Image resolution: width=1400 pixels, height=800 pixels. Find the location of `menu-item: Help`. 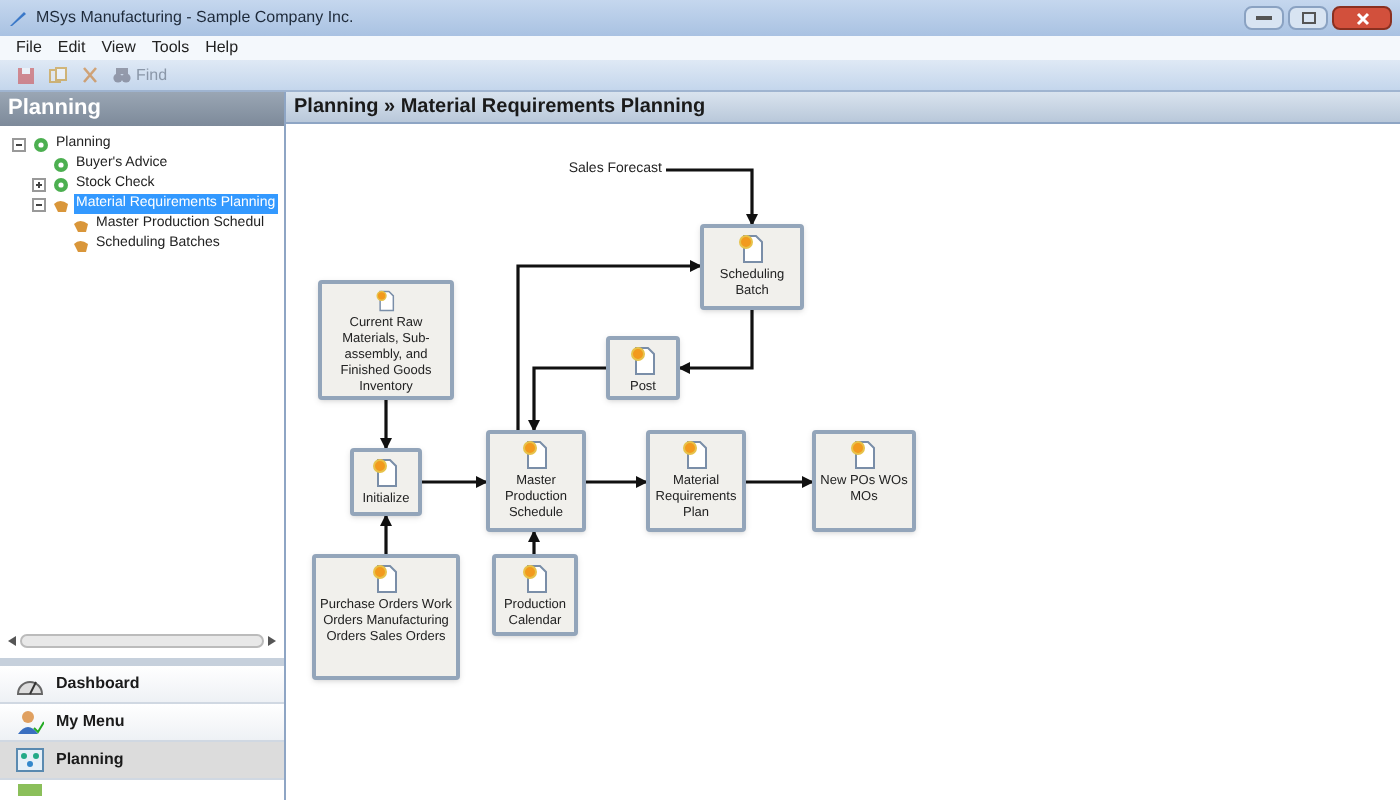

menu-item: Help is located at coordinates (222, 48).